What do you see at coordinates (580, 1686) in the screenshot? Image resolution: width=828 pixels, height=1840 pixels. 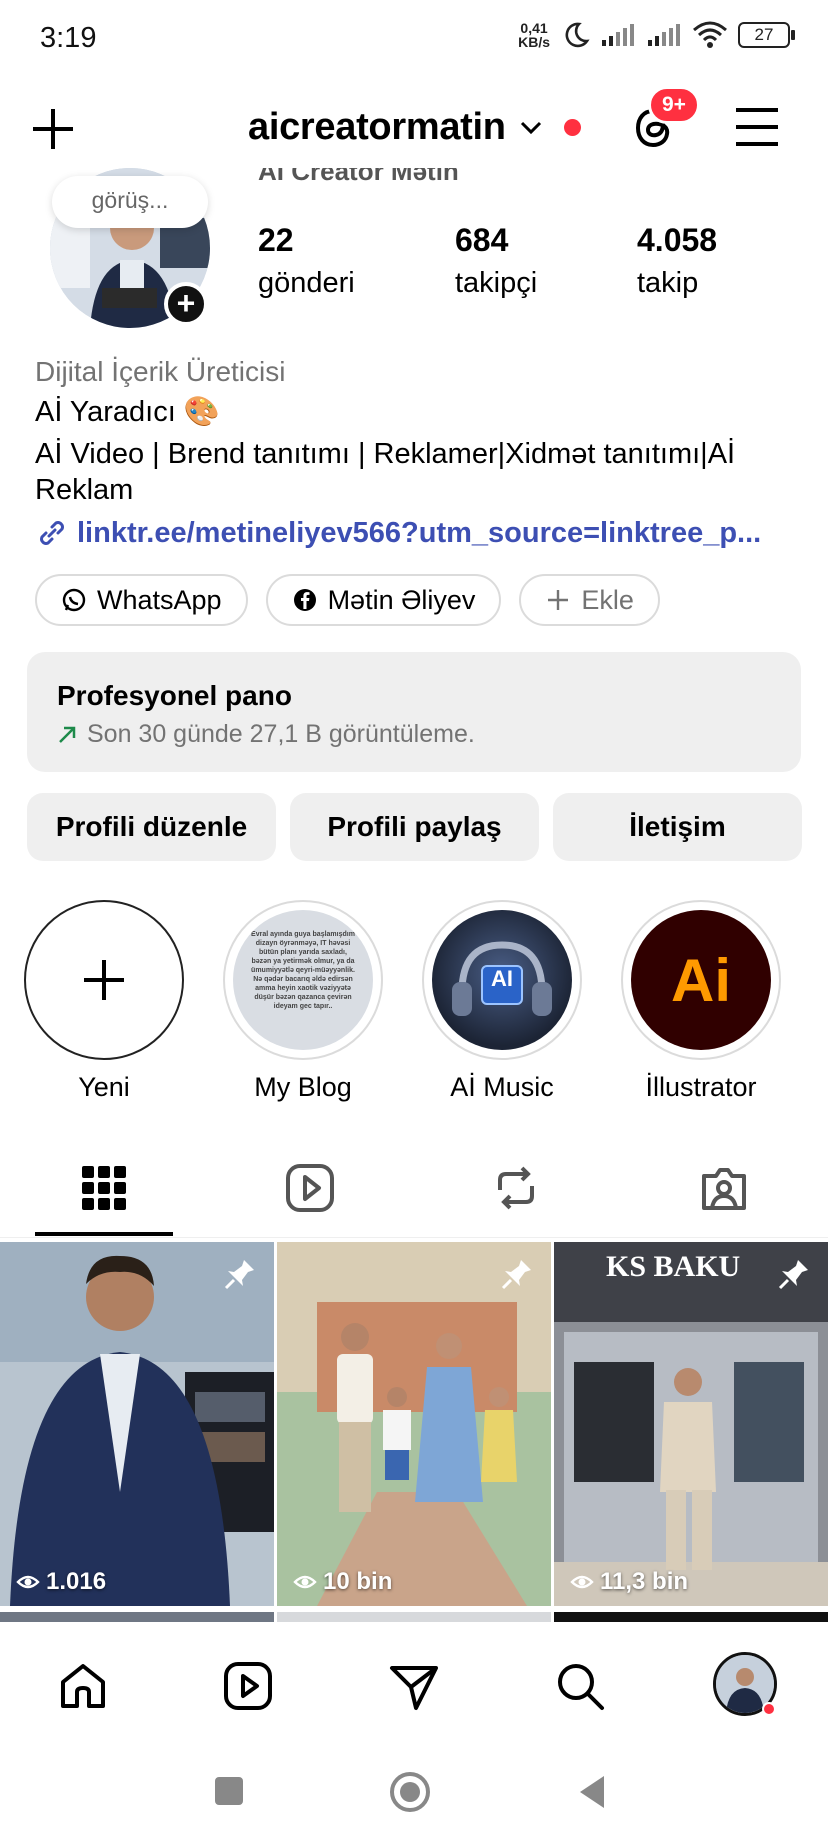 I see `search-icon` at bounding box center [580, 1686].